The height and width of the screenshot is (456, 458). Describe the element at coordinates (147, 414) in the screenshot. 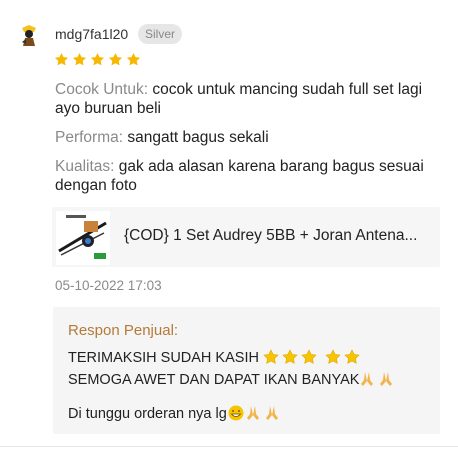

I see `reply-text: Di tunggu orderan nya lg` at that location.